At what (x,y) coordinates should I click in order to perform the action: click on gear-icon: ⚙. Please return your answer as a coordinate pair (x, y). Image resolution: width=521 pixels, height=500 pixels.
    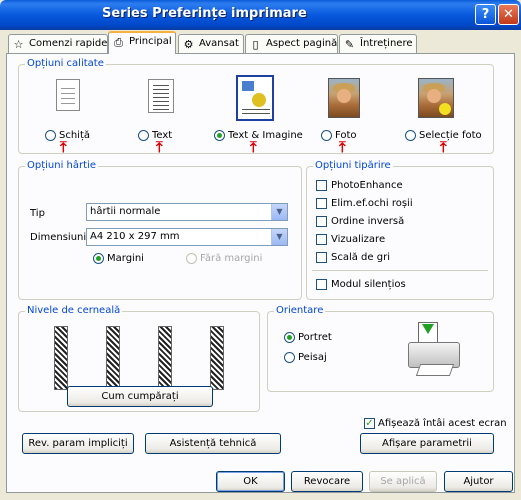
    Looking at the image, I should click on (188, 44).